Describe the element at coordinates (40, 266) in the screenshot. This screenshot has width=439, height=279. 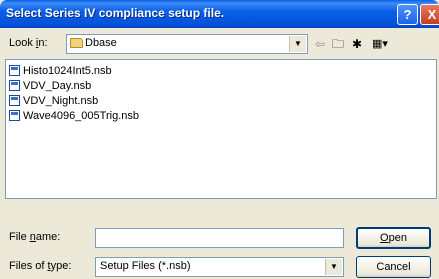
I see `file-type-label: Files of type:` at that location.